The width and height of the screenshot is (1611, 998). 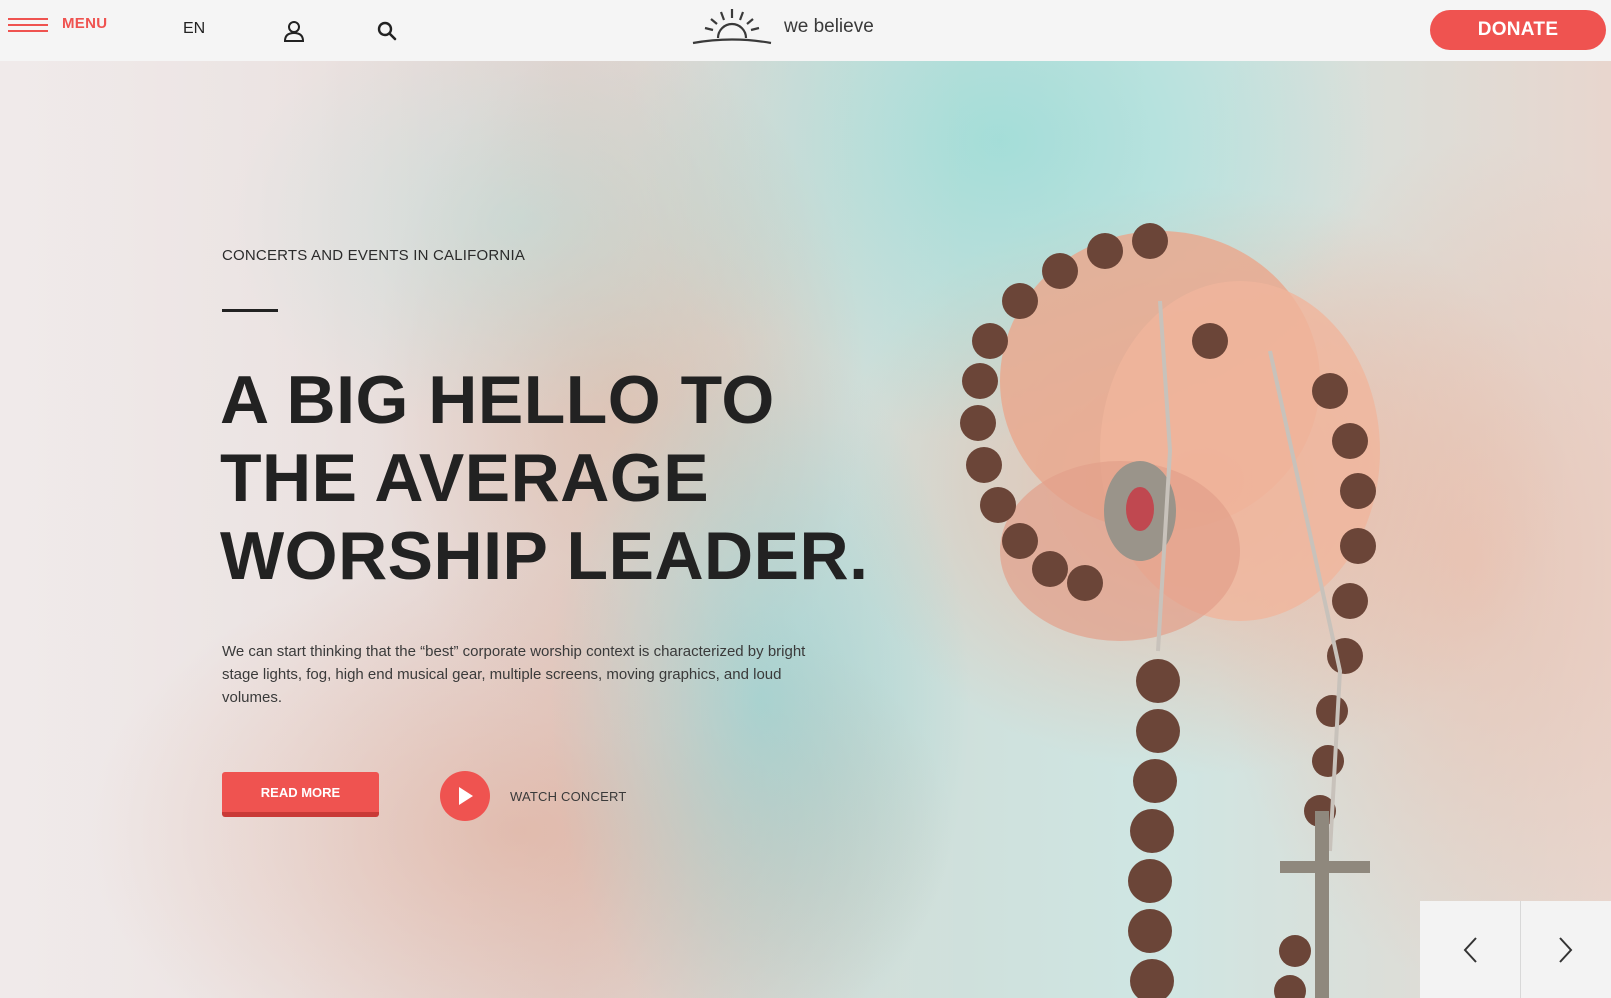 I want to click on site-logo: we believe, so click(x=783, y=26).